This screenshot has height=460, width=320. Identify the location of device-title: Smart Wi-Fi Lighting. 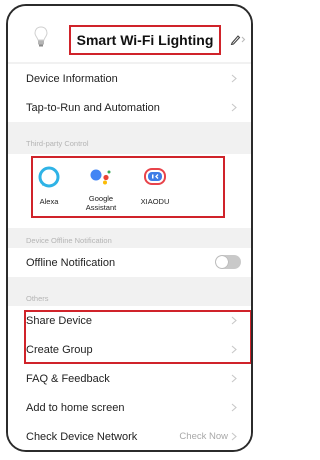
(145, 40).